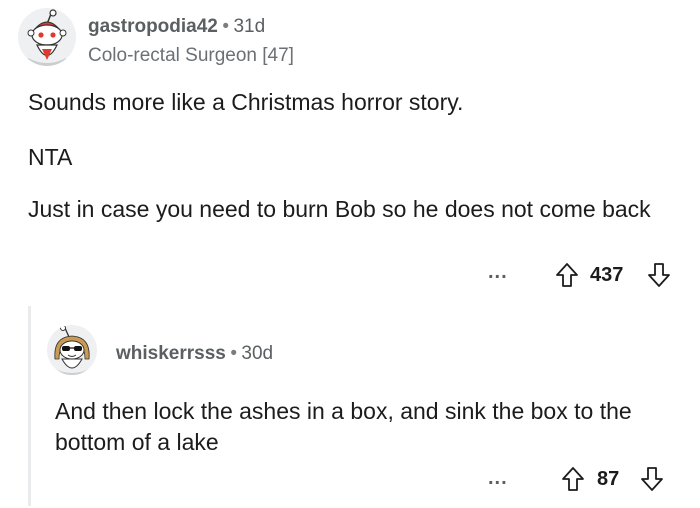 The image size is (700, 508). Describe the element at coordinates (257, 353) in the screenshot. I see `reply-timestamp: 30d` at that location.